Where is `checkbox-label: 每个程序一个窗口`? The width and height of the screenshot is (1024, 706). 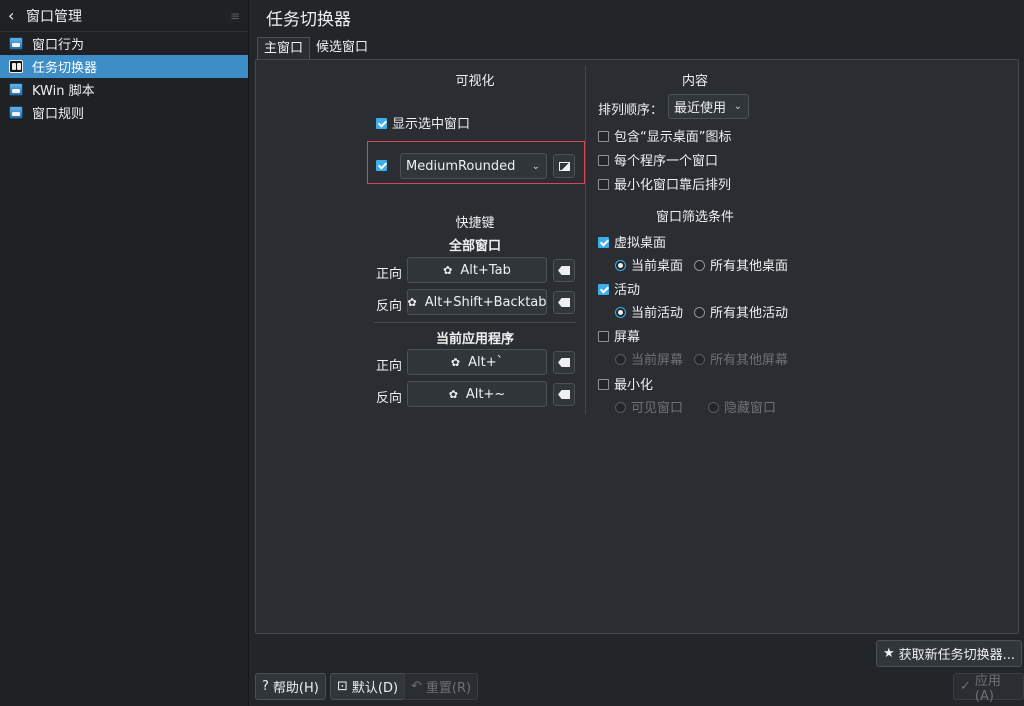 checkbox-label: 每个程序一个窗口 is located at coordinates (666, 161).